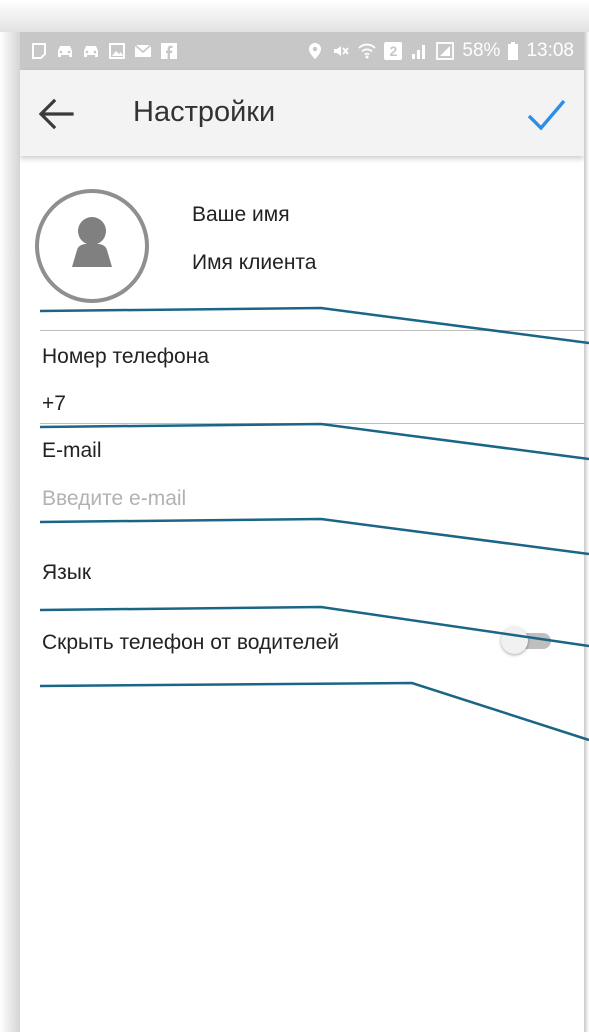 The width and height of the screenshot is (589, 1032). What do you see at coordinates (513, 51) in the screenshot?
I see `battery-icon` at bounding box center [513, 51].